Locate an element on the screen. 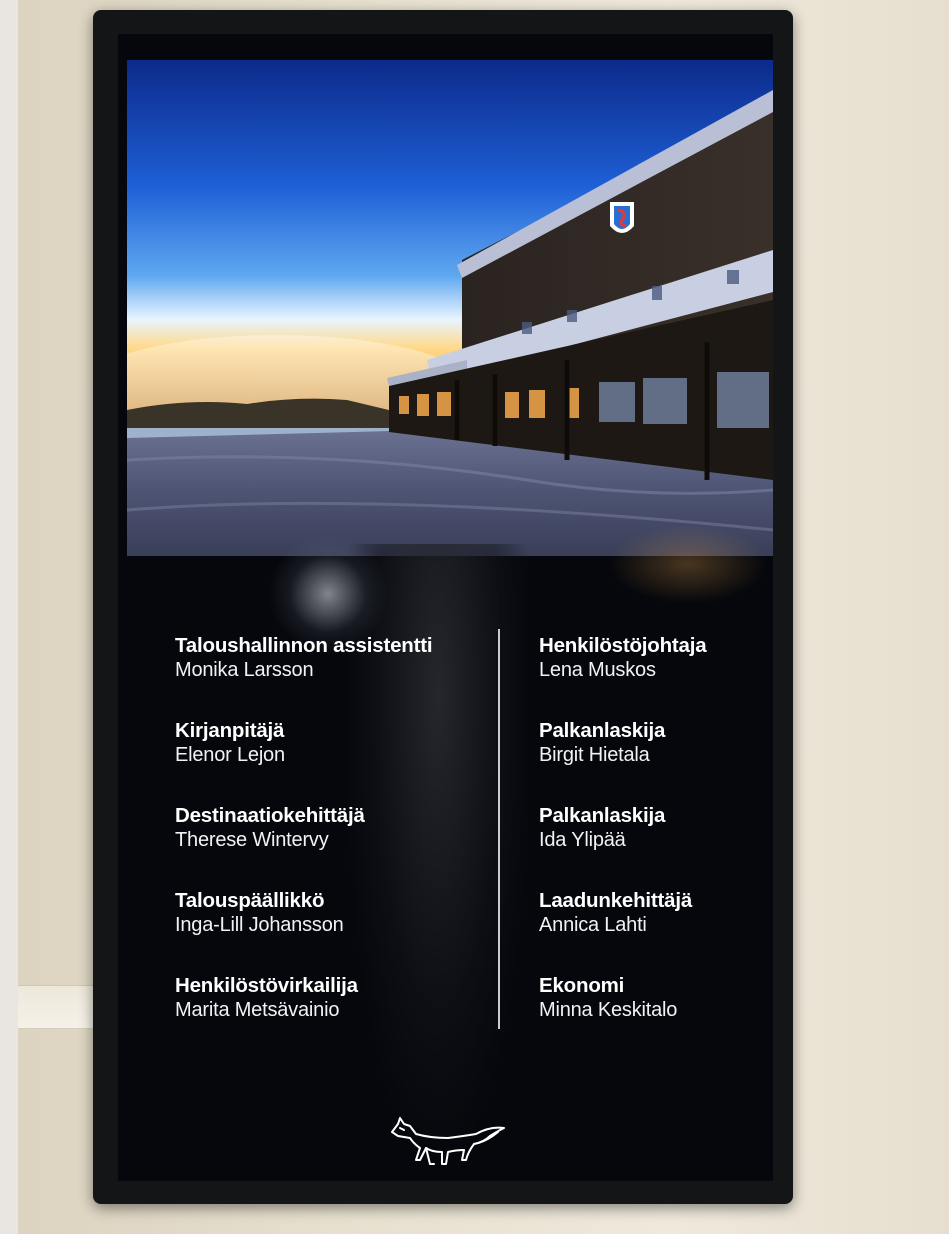  directory-entry: Palkanlaskija Birgit Hietala is located at coordinates (622, 761).